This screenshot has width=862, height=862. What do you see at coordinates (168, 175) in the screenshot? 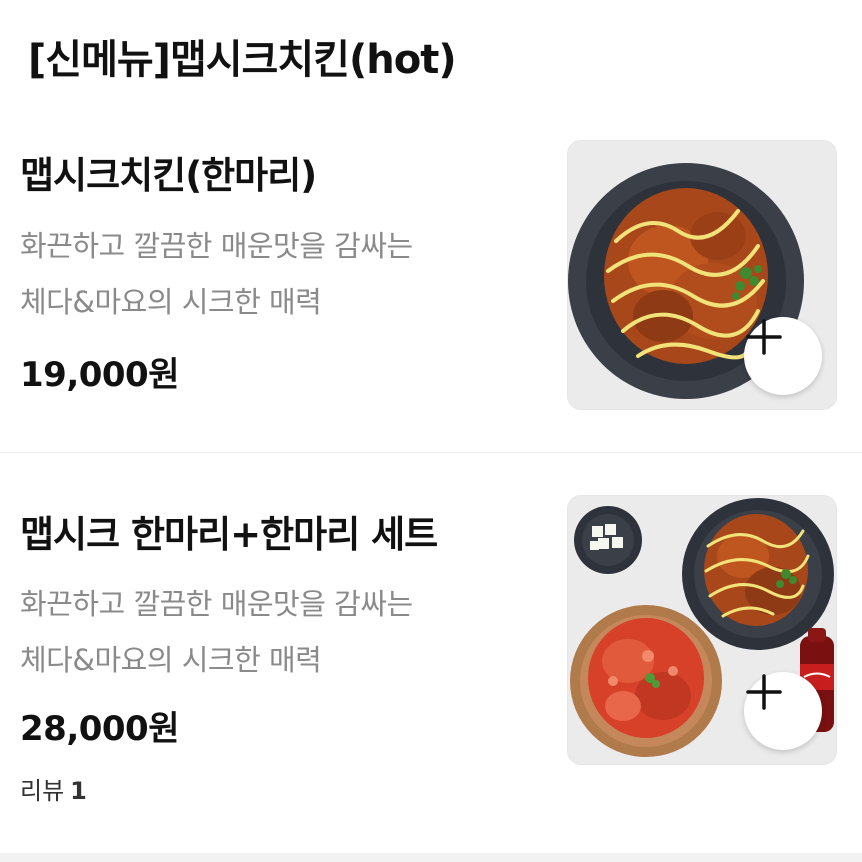
I see `menu-item-name: 맵시크치킨(한마리)` at bounding box center [168, 175].